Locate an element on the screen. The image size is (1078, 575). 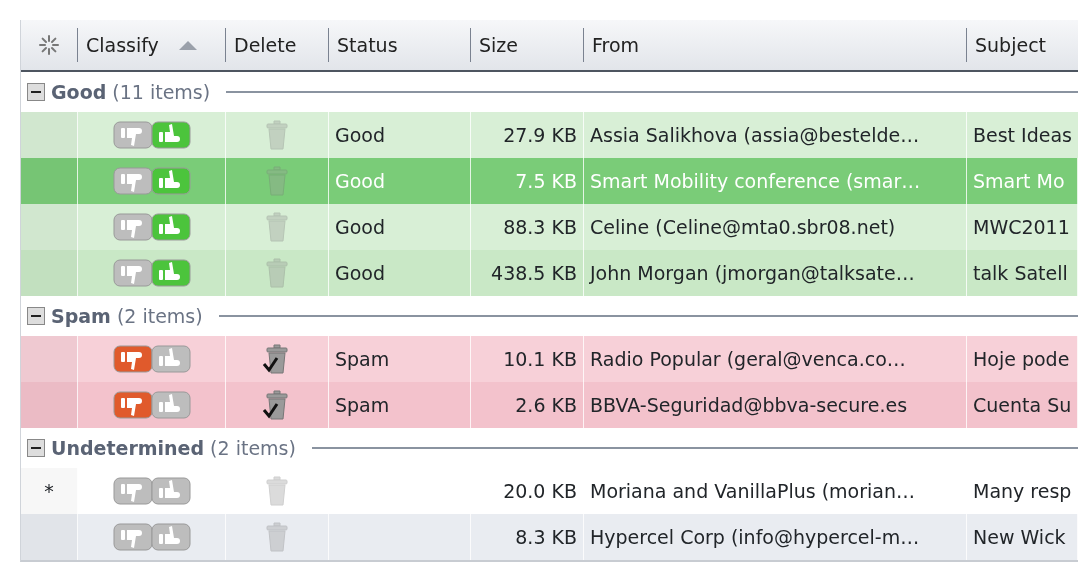
email-row: 8.3 KB Hypercel Corp (info@hypercel-m… New Wick is located at coordinates (549, 537).